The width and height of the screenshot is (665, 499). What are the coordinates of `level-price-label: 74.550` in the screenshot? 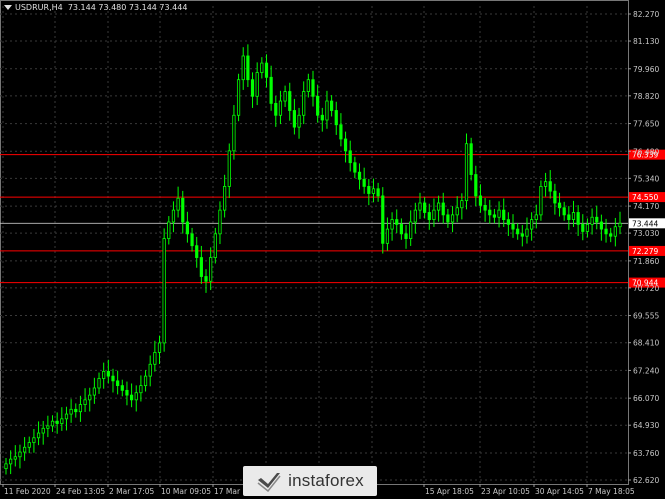 It's located at (645, 197).